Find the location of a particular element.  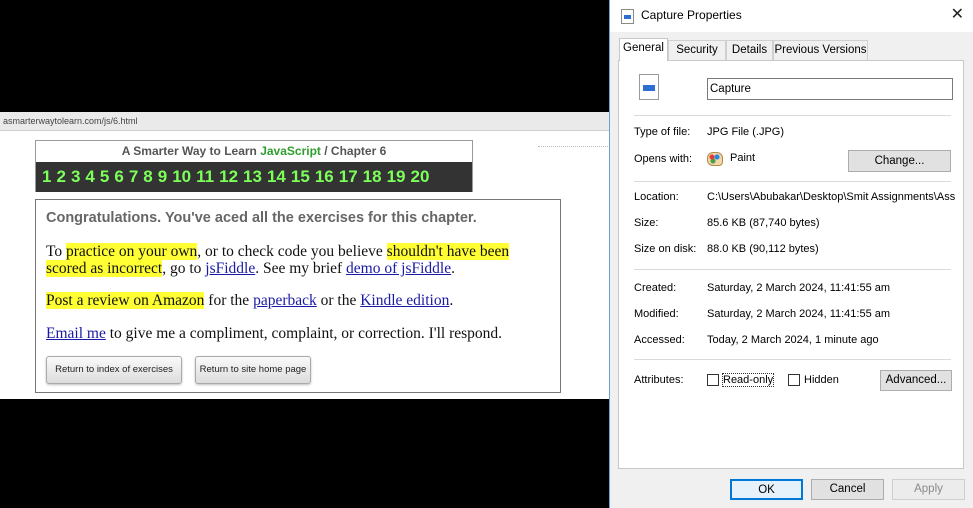

email-link: Email me is located at coordinates (76, 333).